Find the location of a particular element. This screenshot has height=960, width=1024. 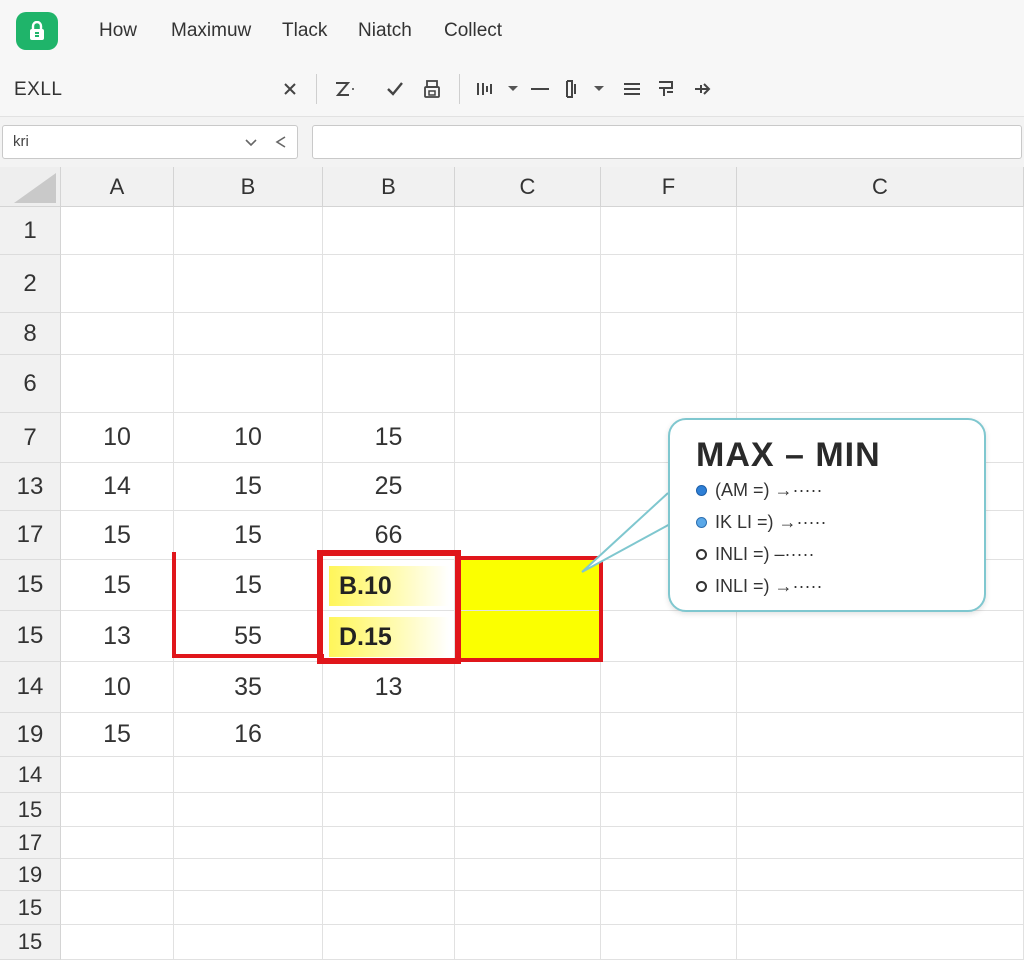

column-header: A is located at coordinates (117, 187).